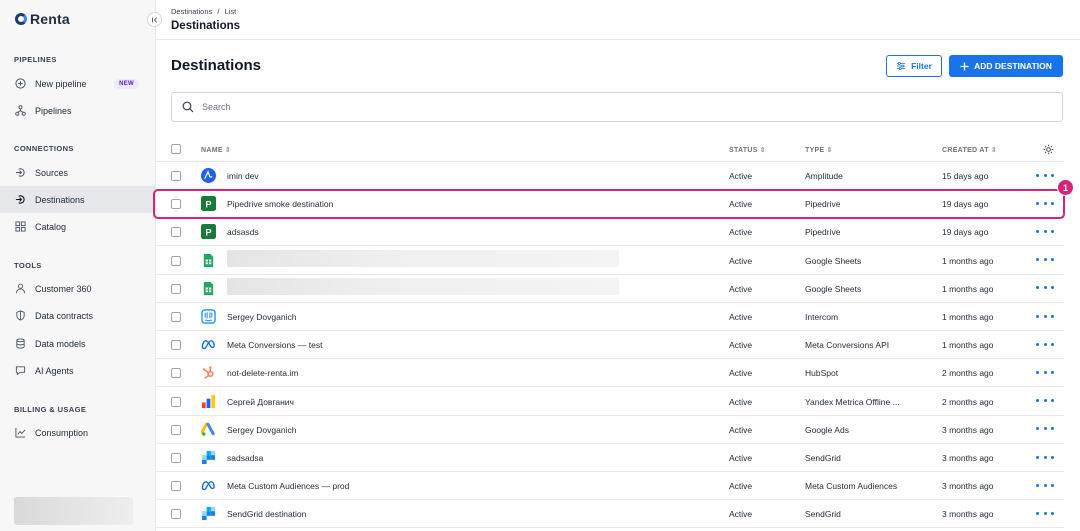  I want to click on section-title-connections: CONNECTIONS, so click(44, 148).